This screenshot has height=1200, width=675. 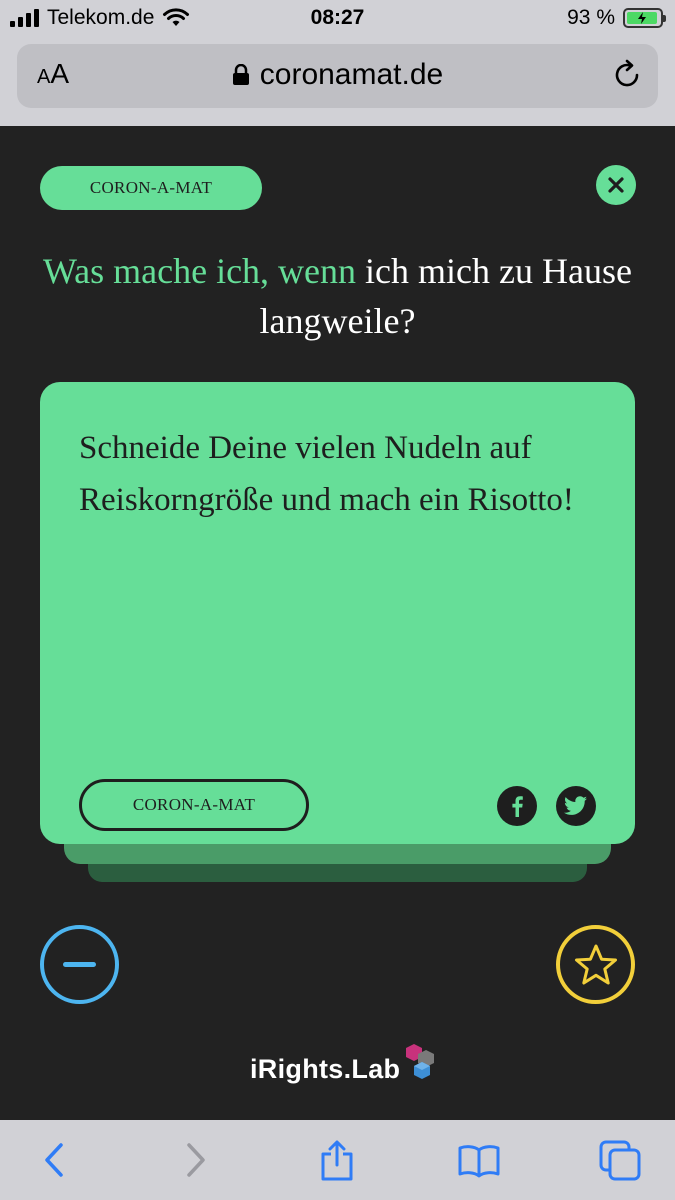 I want to click on tabs-icon, so click(x=620, y=1160).